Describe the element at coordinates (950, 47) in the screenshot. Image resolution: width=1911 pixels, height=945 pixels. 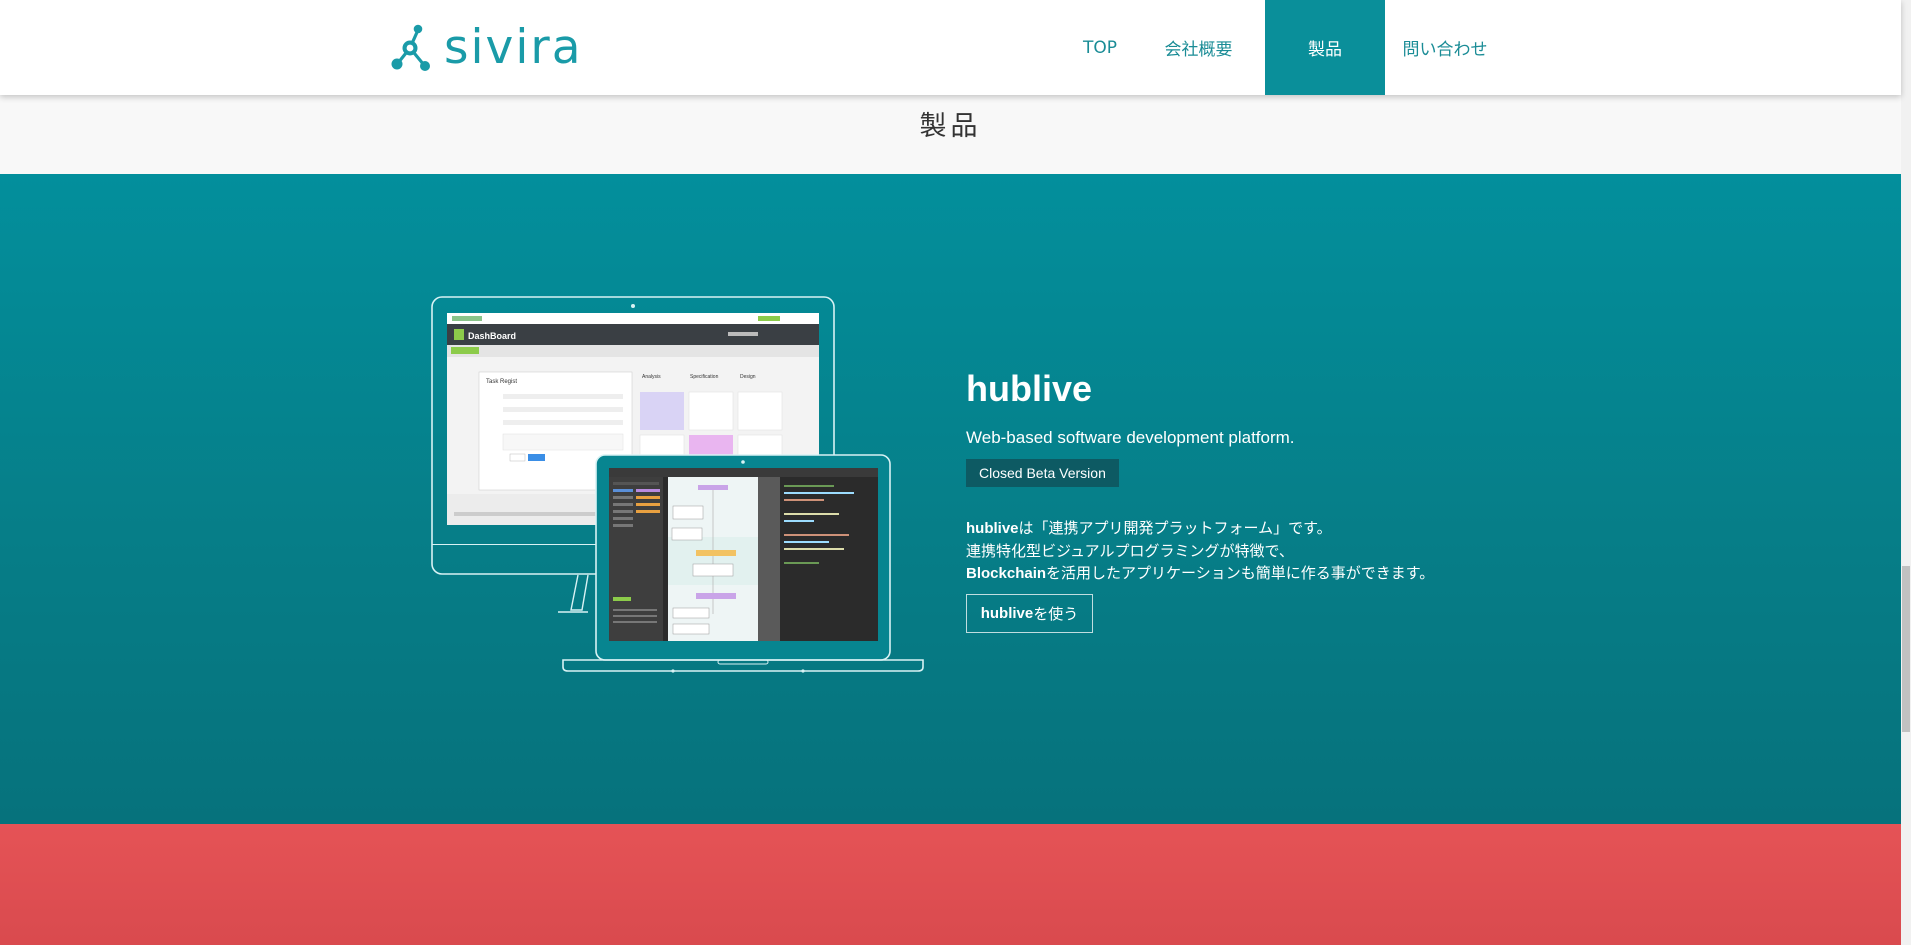
I see `site-header: sivira TOP 会社概要 製品 問い合わせ` at that location.